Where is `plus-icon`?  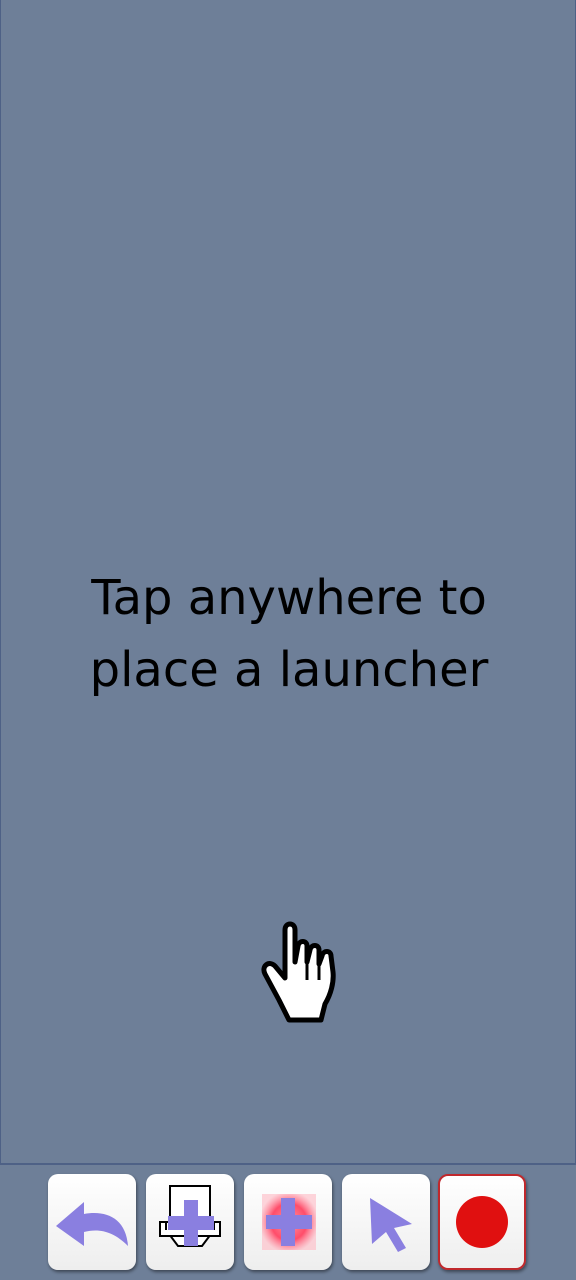 plus-icon is located at coordinates (289, 1222).